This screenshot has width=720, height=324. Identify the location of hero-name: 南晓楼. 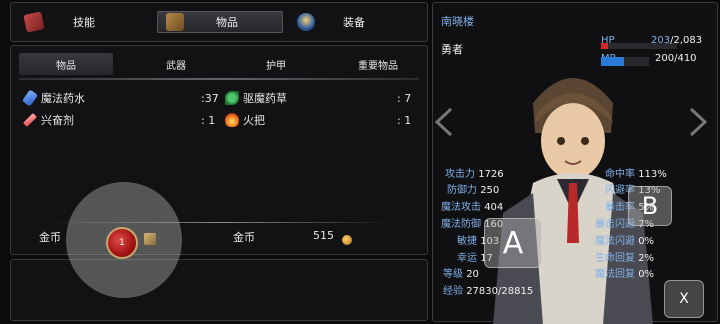
(457, 21).